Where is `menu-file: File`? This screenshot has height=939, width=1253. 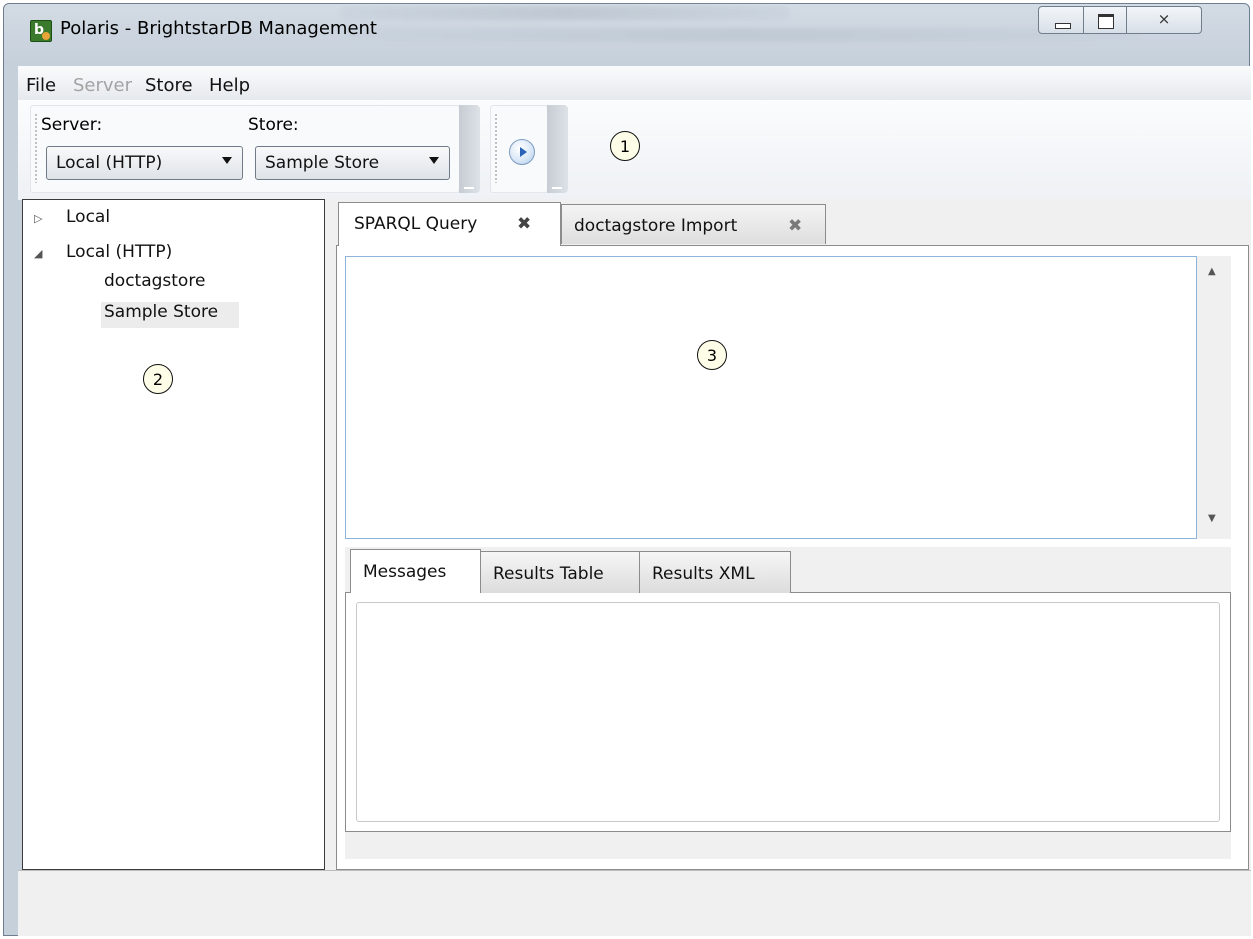
menu-file: File is located at coordinates (41, 85).